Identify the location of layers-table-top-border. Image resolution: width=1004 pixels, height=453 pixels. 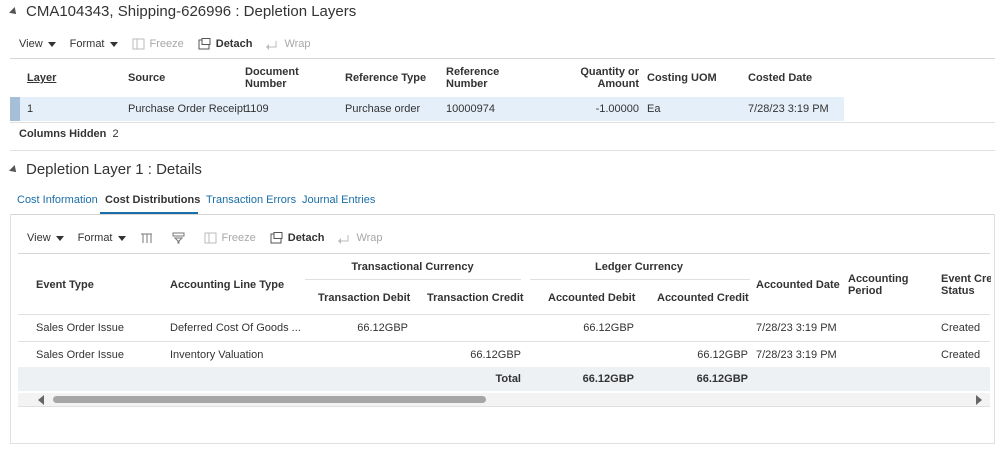
(502, 58).